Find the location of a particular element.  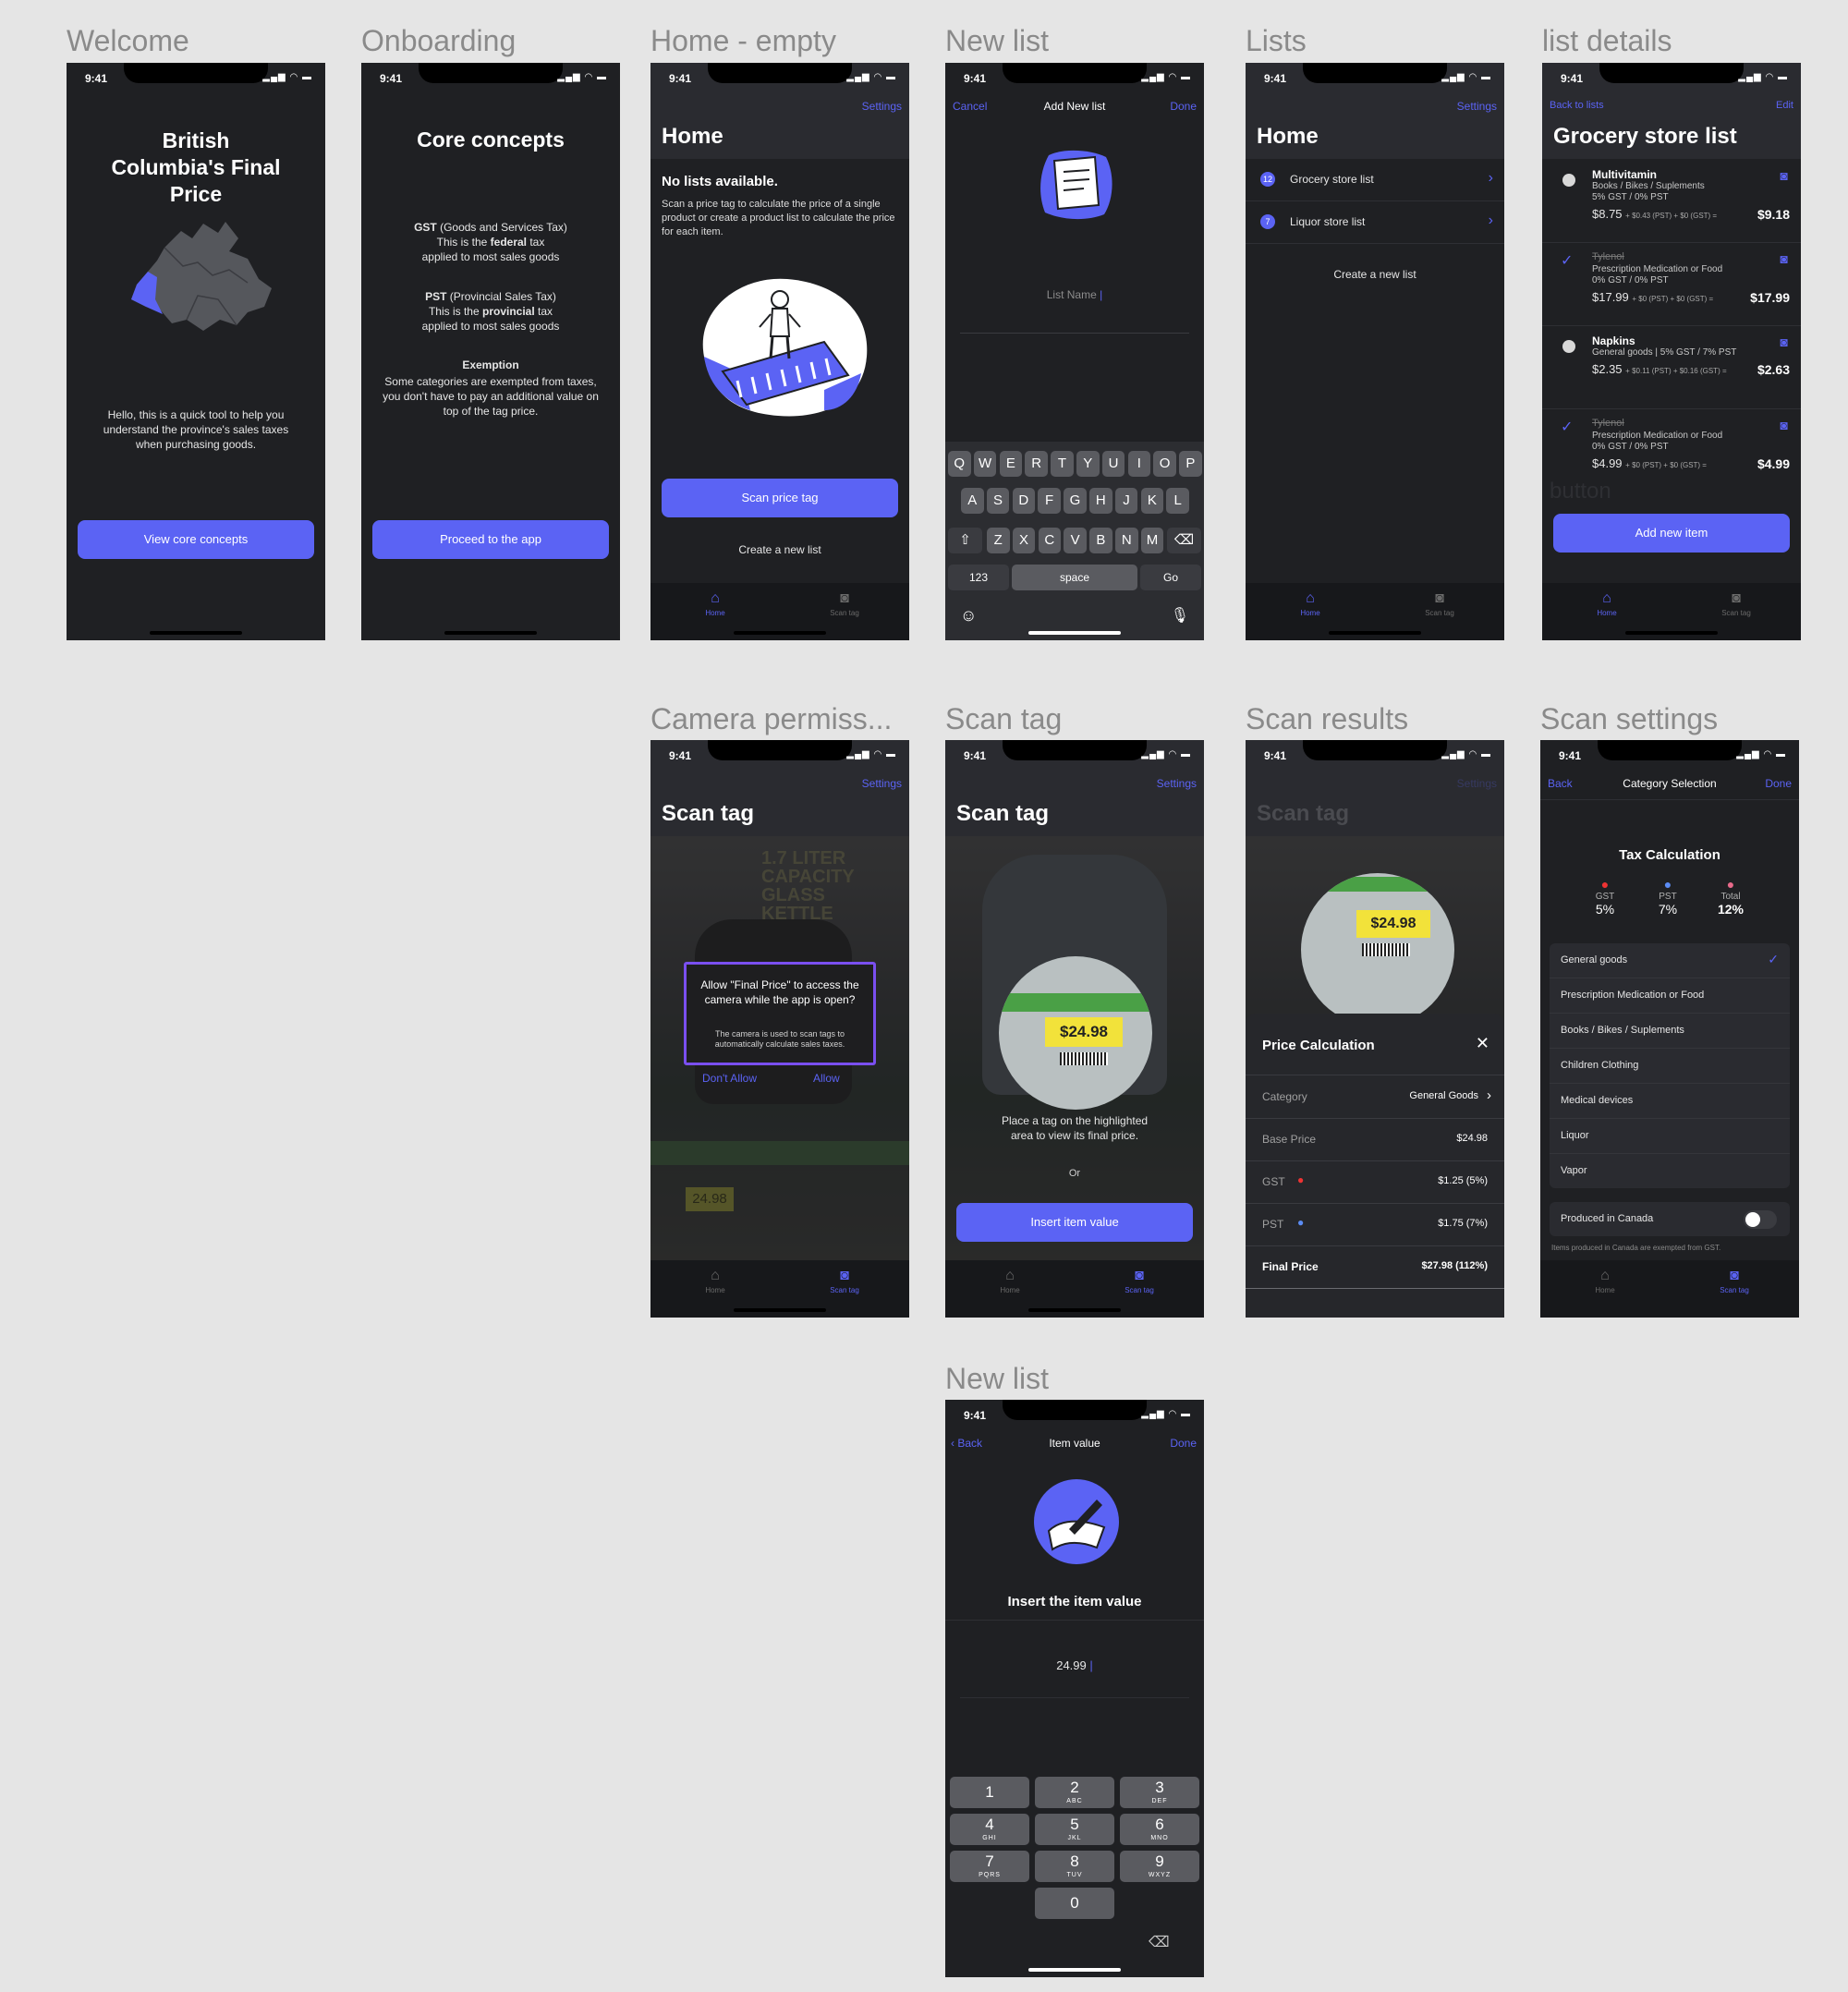

add-new-item-button: Add new item is located at coordinates (1671, 533).